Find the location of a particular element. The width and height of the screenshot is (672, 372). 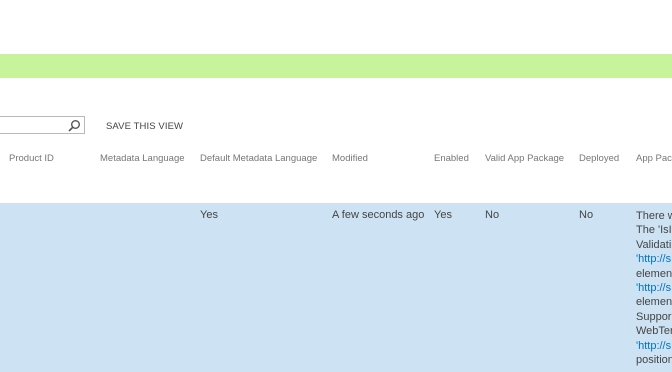

column-header-default-metadata-language: Default Metadata Language is located at coordinates (258, 158).